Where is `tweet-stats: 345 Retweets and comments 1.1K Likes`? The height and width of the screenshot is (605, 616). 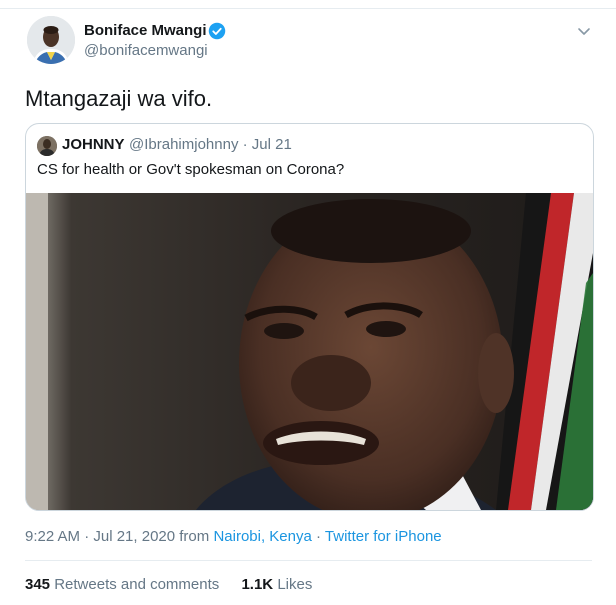 tweet-stats: 345 Retweets and comments 1.1K Likes is located at coordinates (177, 584).